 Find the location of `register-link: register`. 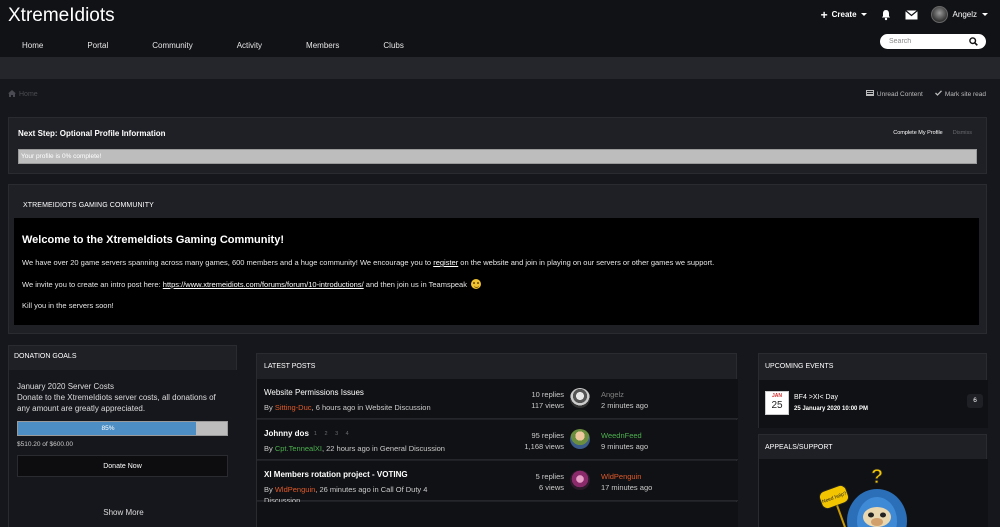

register-link: register is located at coordinates (445, 262).